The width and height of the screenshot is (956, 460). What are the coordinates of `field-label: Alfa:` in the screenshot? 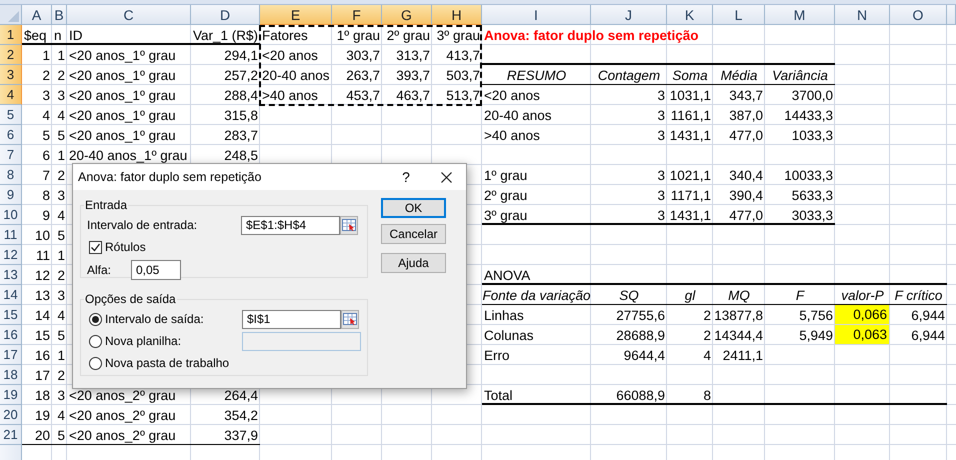 It's located at (99, 270).